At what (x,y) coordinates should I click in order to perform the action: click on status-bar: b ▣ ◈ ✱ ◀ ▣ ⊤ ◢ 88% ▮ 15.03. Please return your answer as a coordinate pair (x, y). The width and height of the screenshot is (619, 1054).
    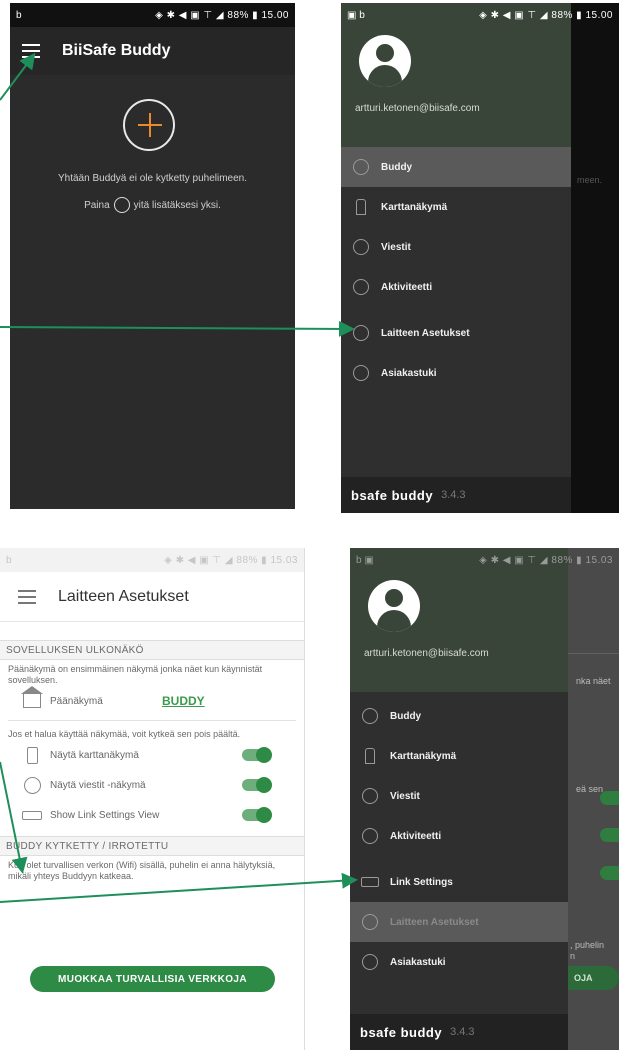
    Looking at the image, I should click on (484, 560).